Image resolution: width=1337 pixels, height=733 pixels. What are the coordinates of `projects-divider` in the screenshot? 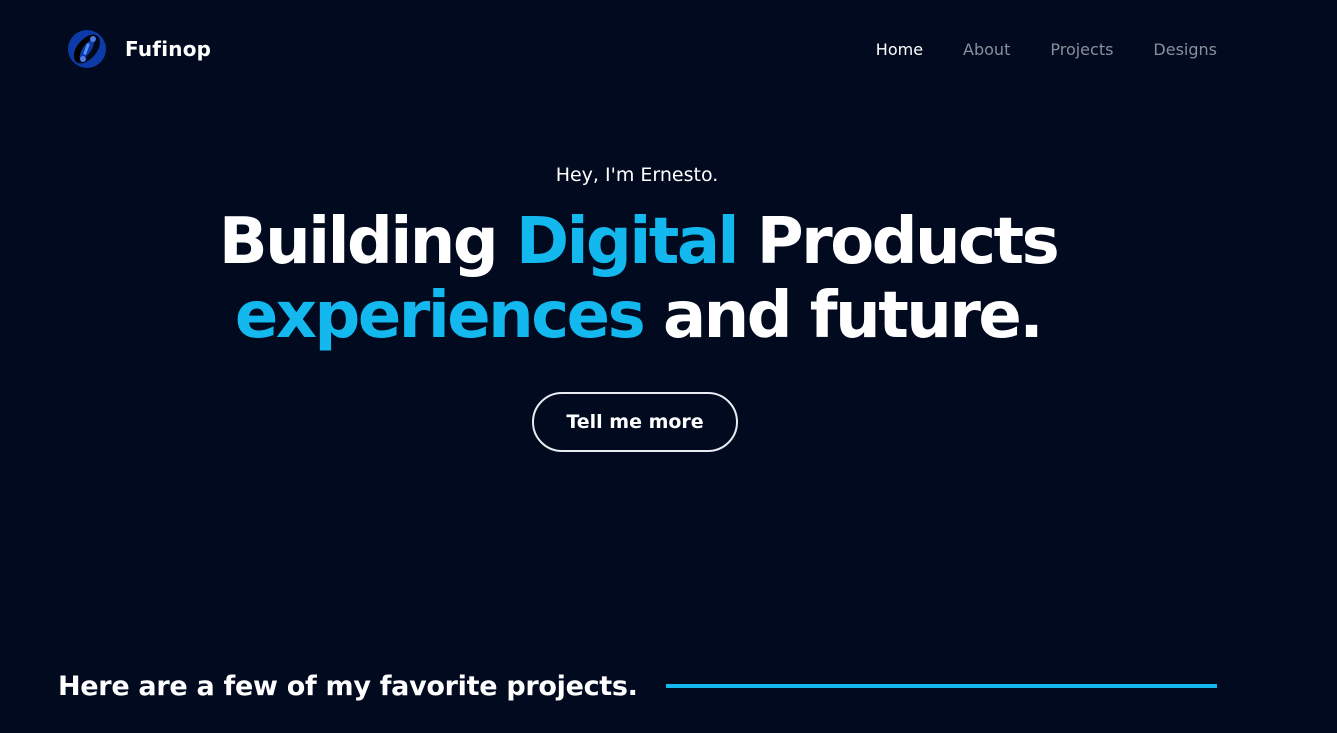 It's located at (941, 686).